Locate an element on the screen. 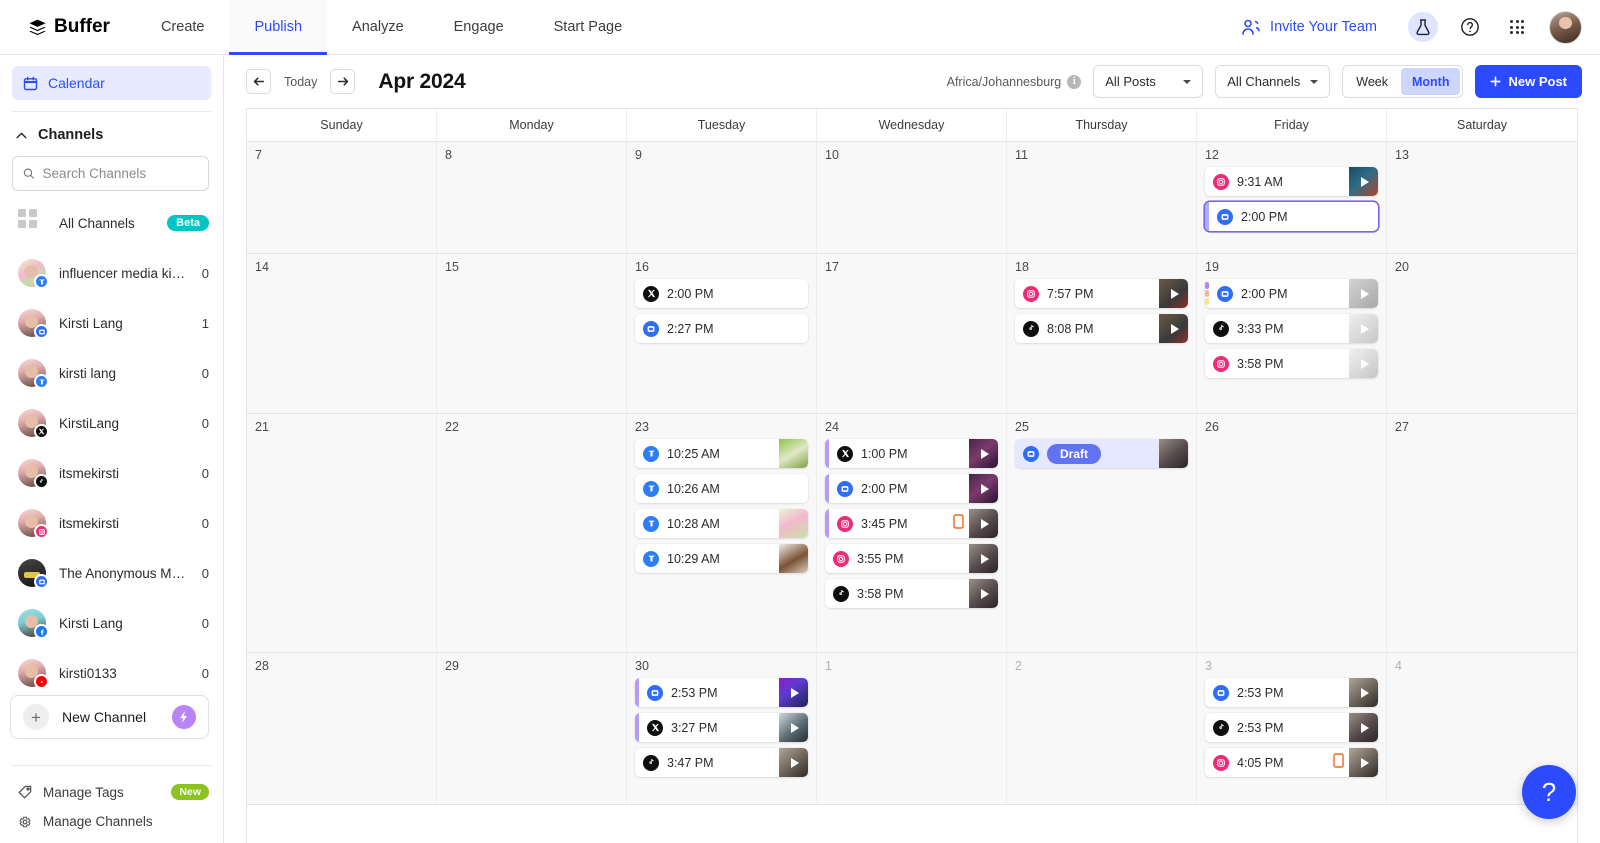 This screenshot has width=1600, height=843. channel-row: Kirsti Lang 0 is located at coordinates (111, 623).